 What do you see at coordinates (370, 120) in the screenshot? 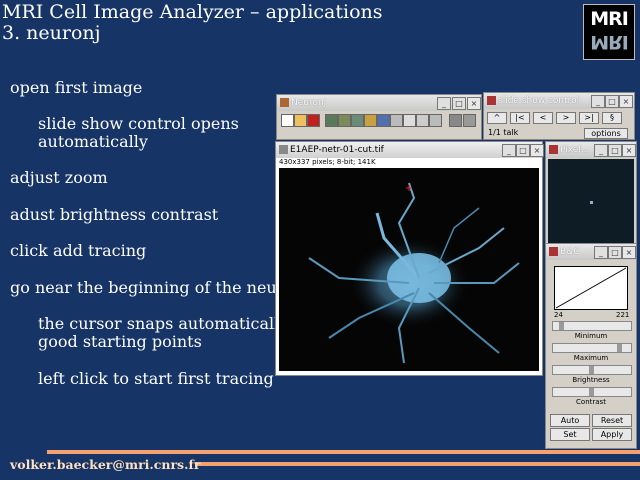
I see `label-icon` at bounding box center [370, 120].